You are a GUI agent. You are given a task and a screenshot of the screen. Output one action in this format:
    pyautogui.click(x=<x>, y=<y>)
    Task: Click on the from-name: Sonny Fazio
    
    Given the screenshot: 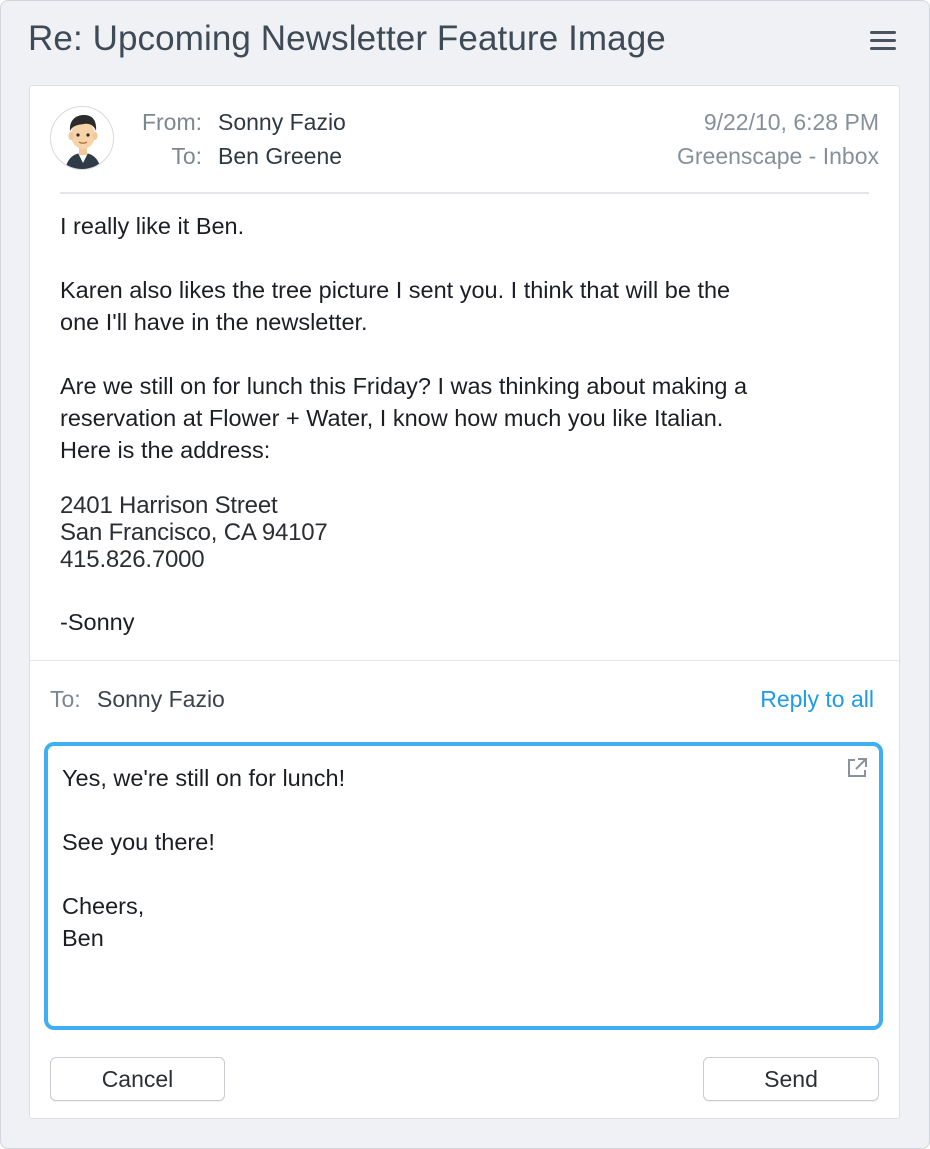 What is the action you would take?
    pyautogui.click(x=282, y=122)
    